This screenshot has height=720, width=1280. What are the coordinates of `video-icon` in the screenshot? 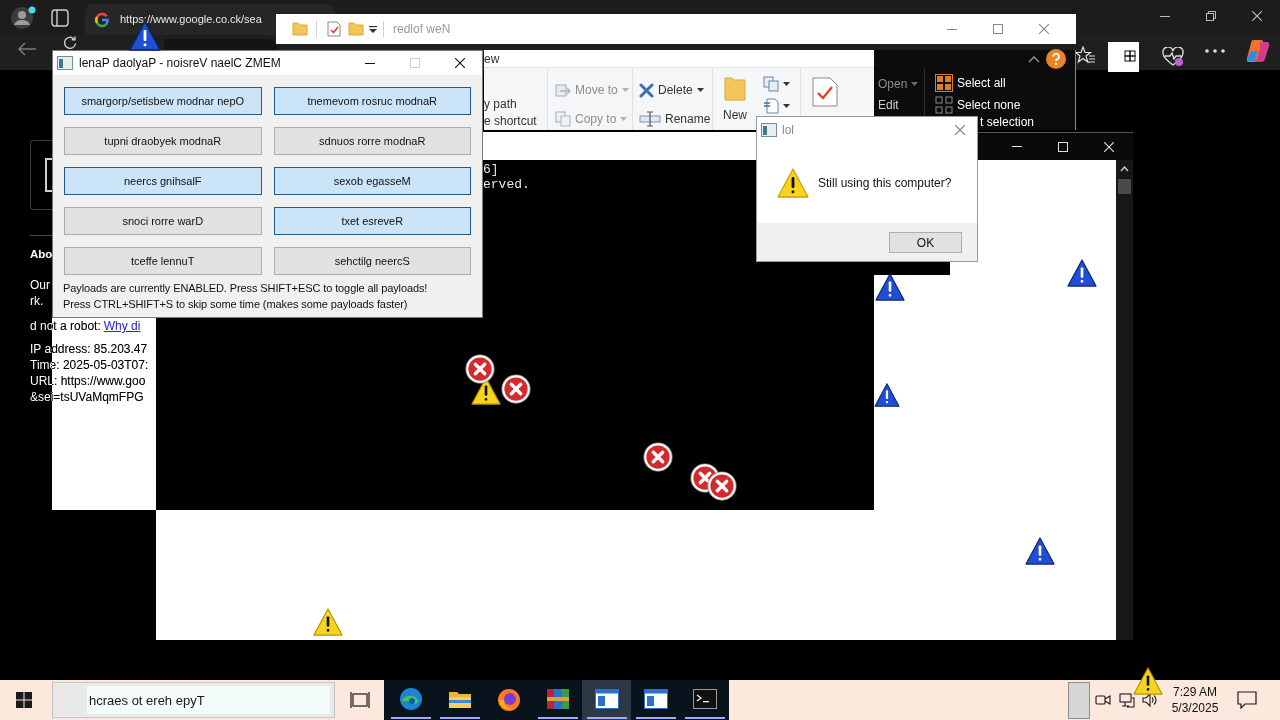 It's located at (1103, 700).